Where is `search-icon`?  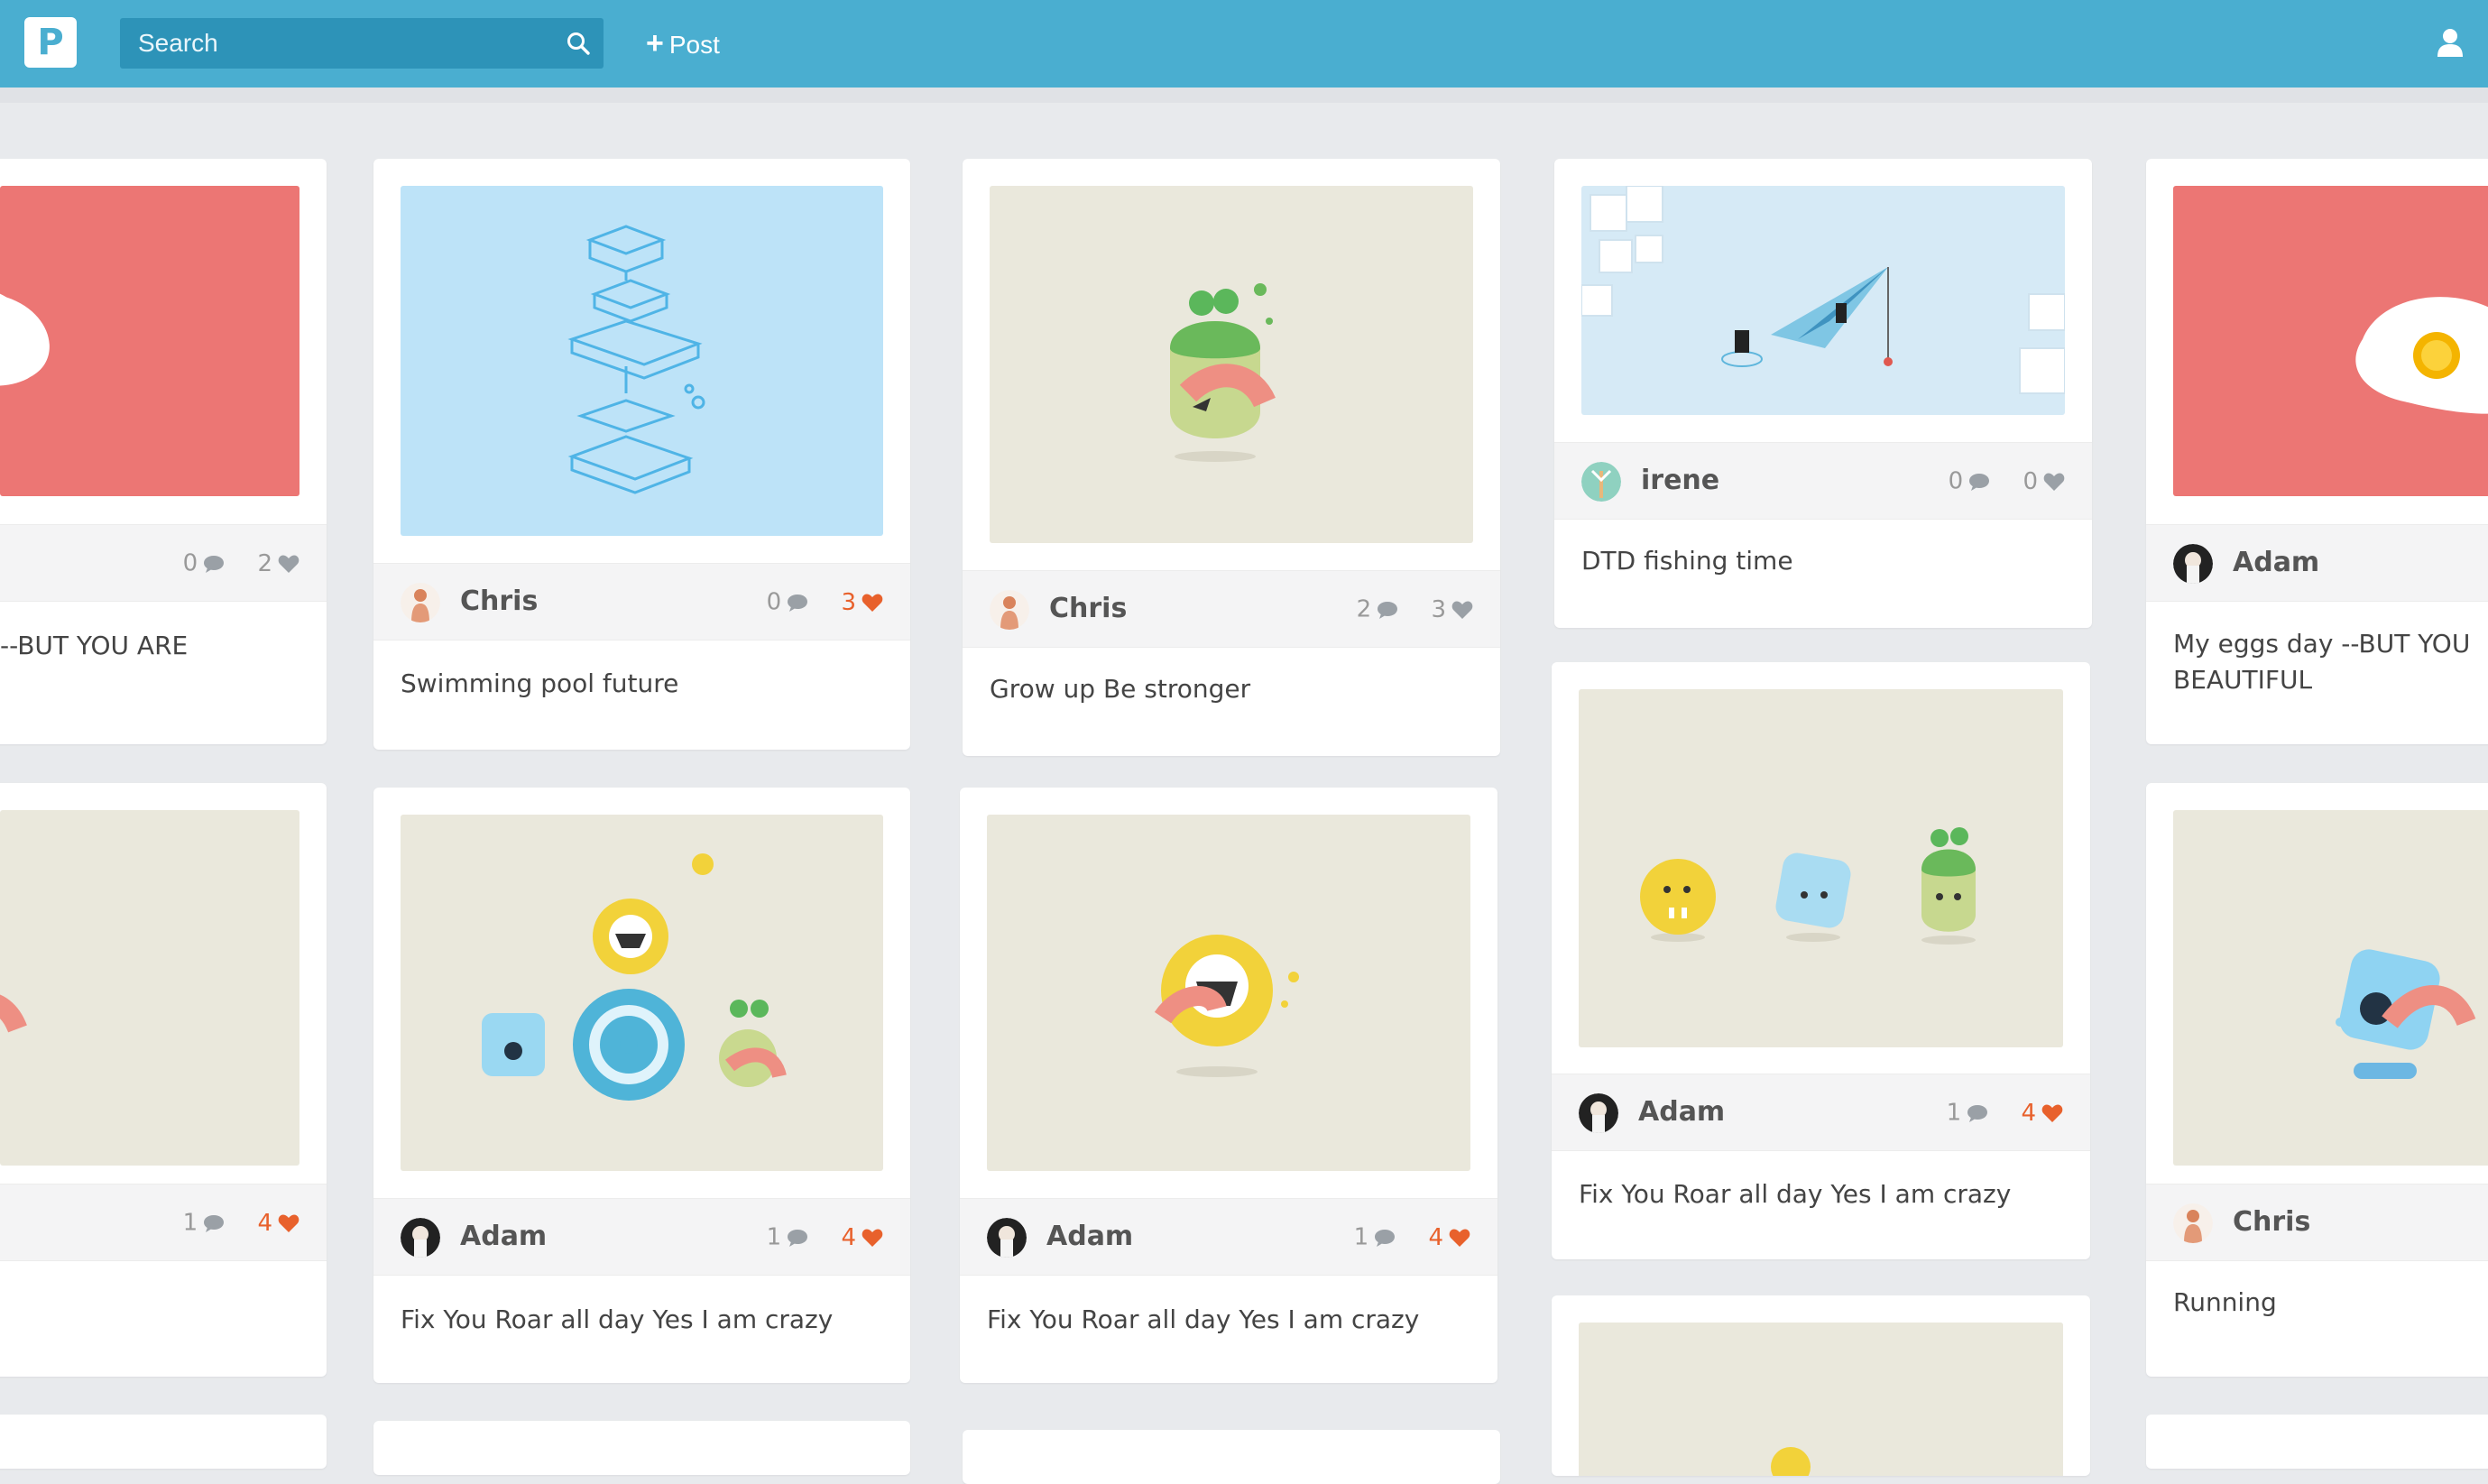
search-icon is located at coordinates (579, 43).